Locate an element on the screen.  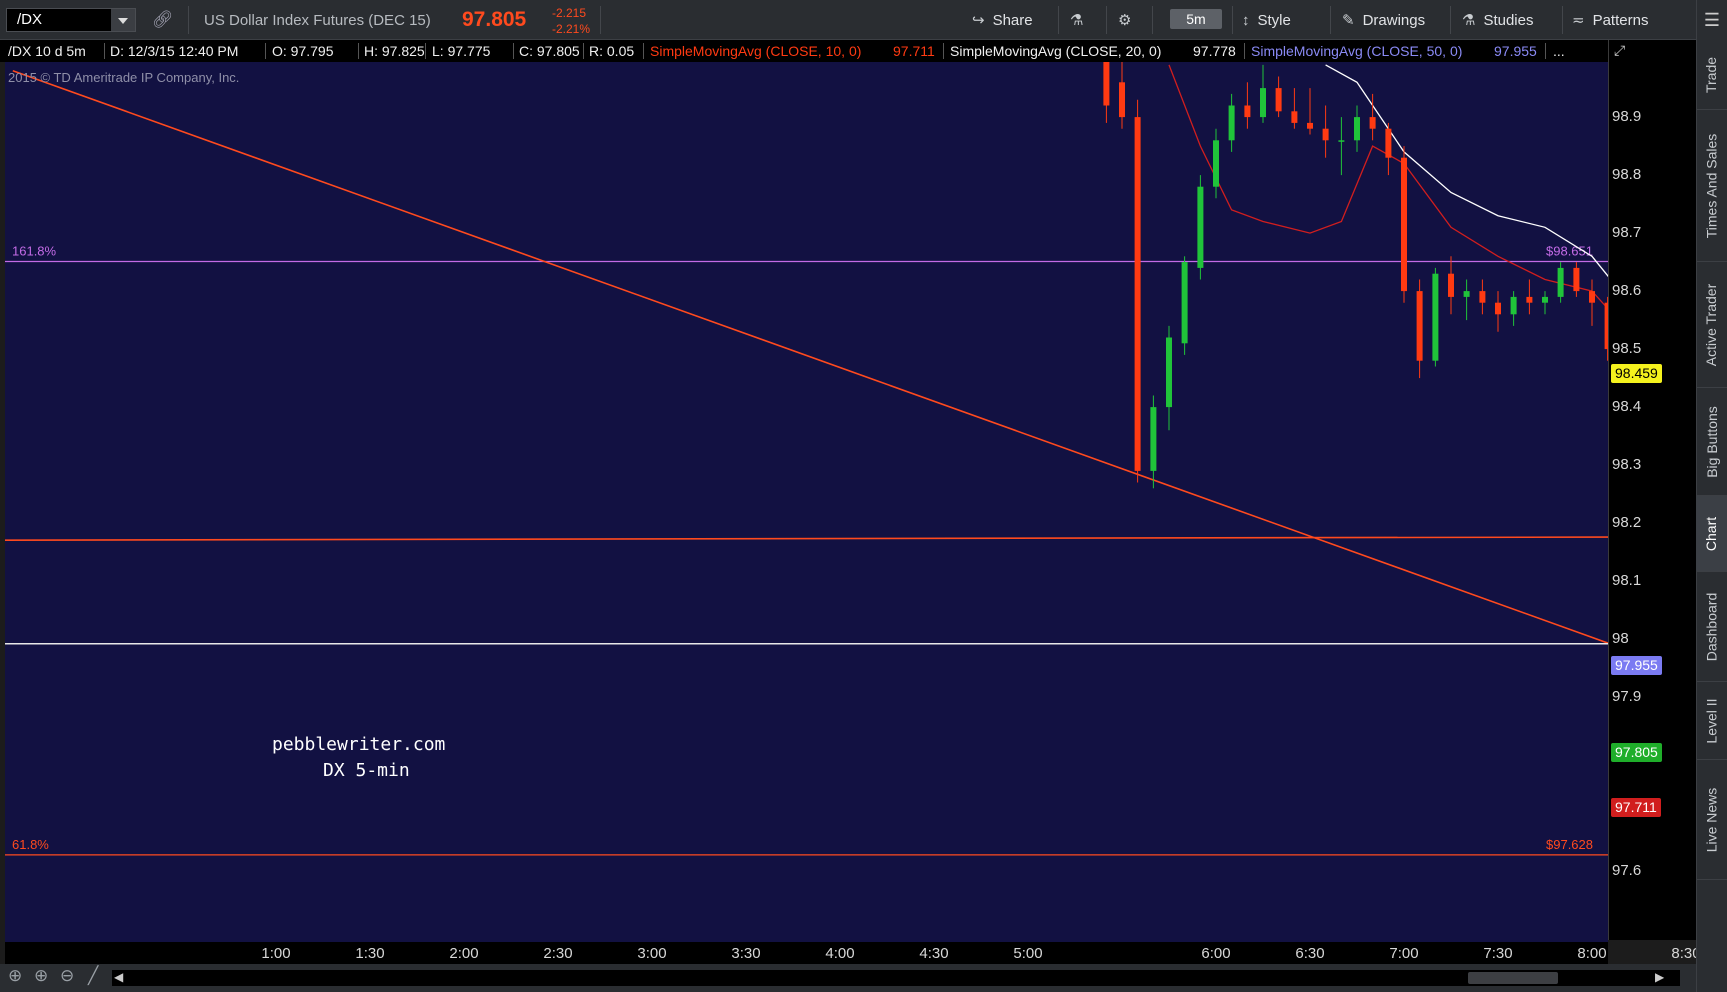
flask-button: ⚗ is located at coordinates (1080, 20).